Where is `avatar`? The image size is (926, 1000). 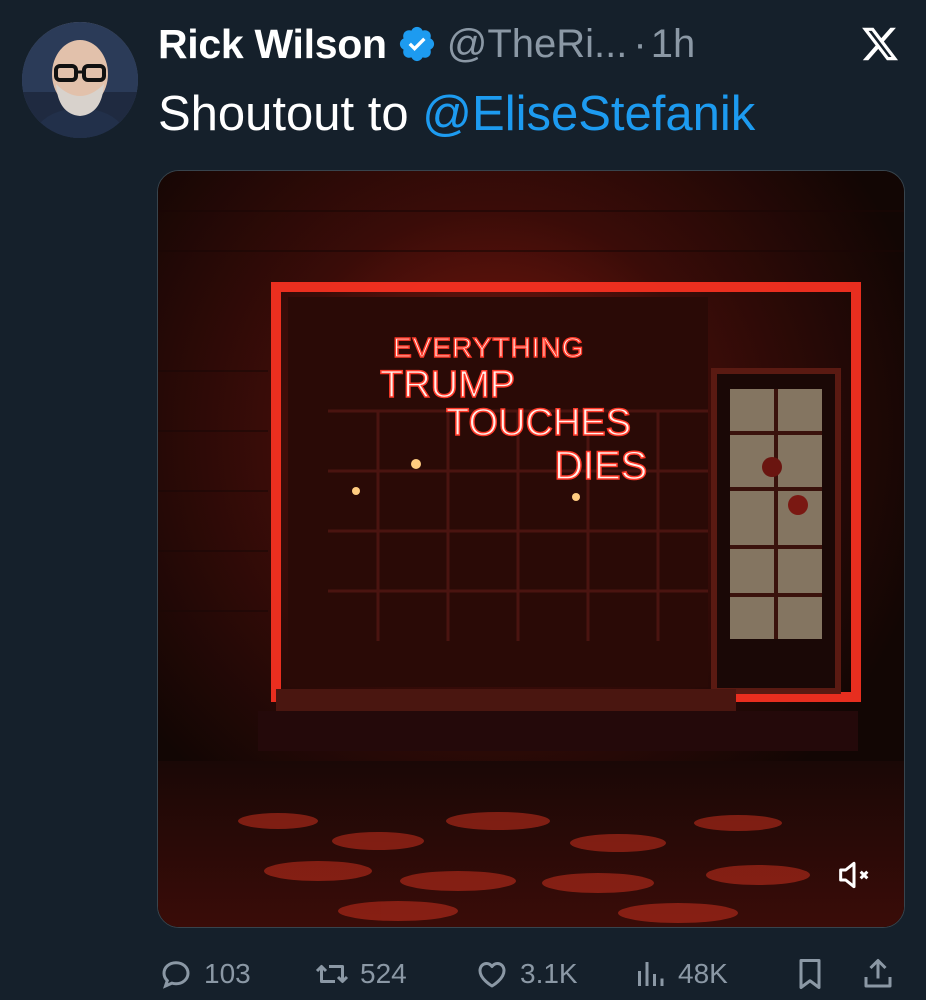
avatar is located at coordinates (80, 80).